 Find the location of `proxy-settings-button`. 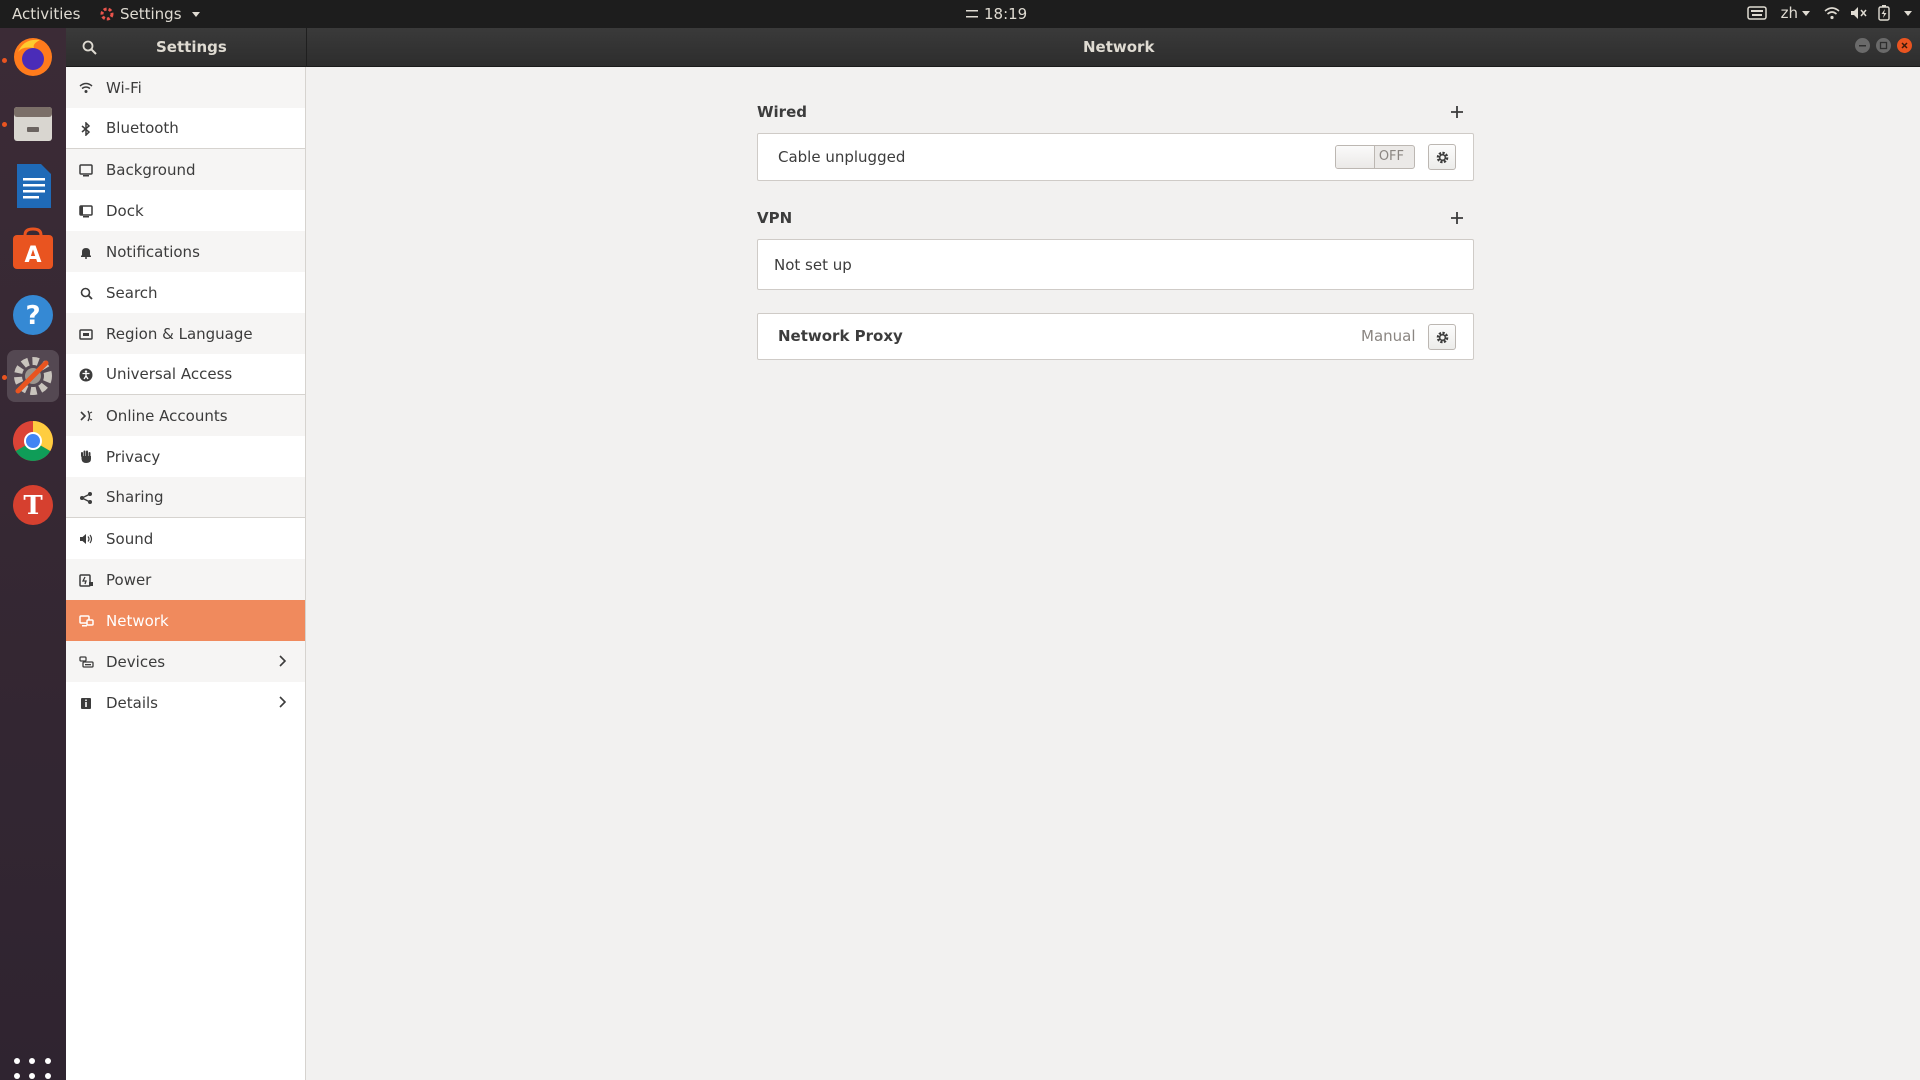

proxy-settings-button is located at coordinates (1442, 337).